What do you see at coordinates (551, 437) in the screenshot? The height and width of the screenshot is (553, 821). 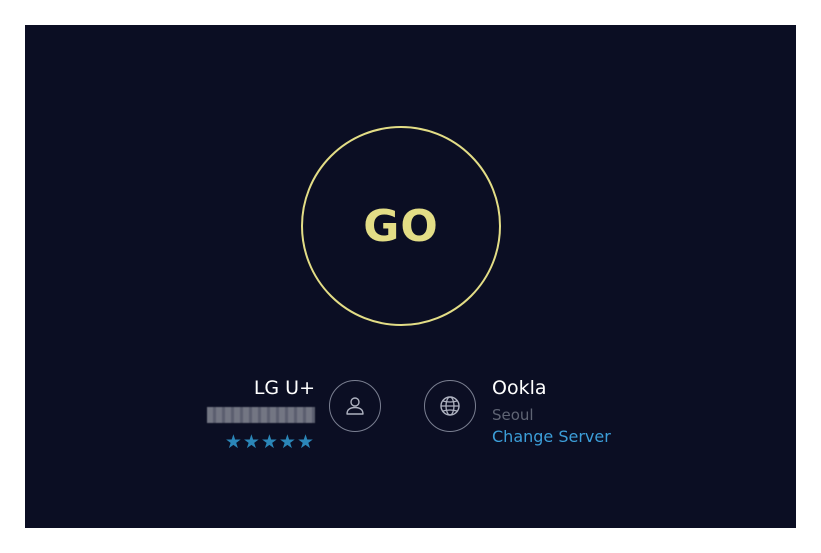 I see `change-server-link: Change Server` at bounding box center [551, 437].